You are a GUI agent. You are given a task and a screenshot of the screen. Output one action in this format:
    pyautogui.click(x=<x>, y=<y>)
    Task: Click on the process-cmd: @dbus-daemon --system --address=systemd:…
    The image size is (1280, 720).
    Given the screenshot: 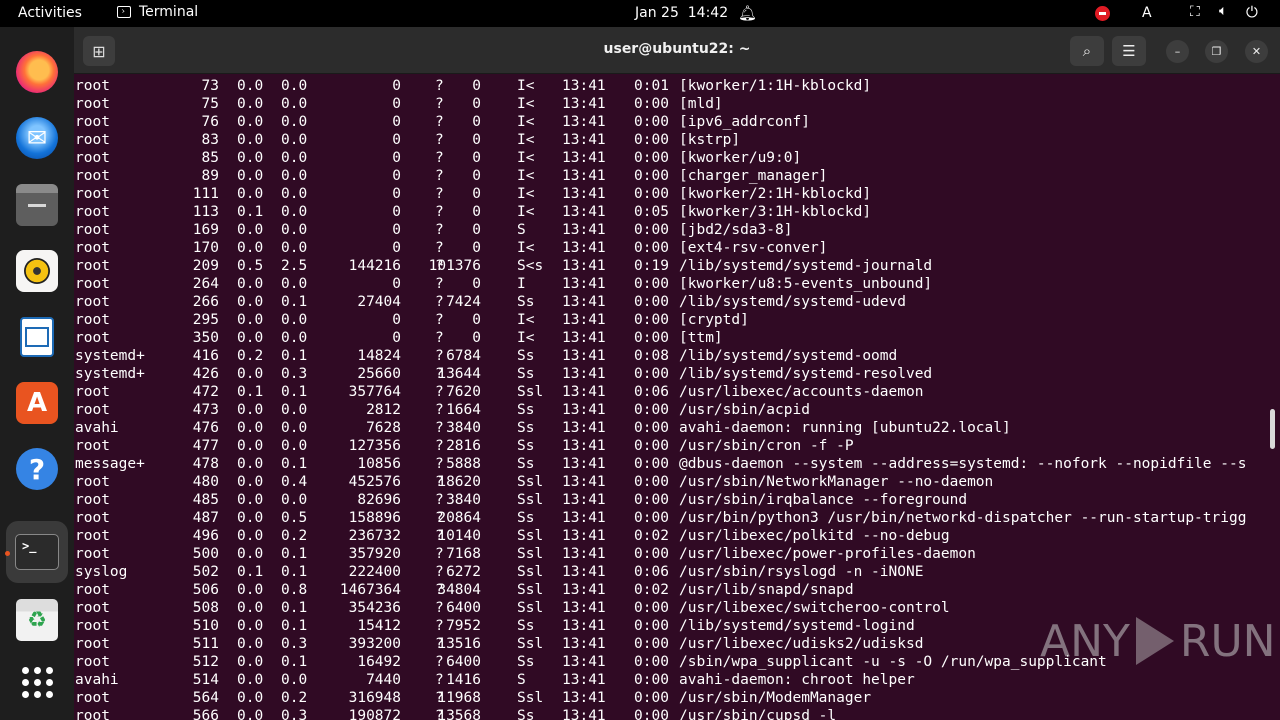 What is the action you would take?
    pyautogui.click(x=963, y=464)
    